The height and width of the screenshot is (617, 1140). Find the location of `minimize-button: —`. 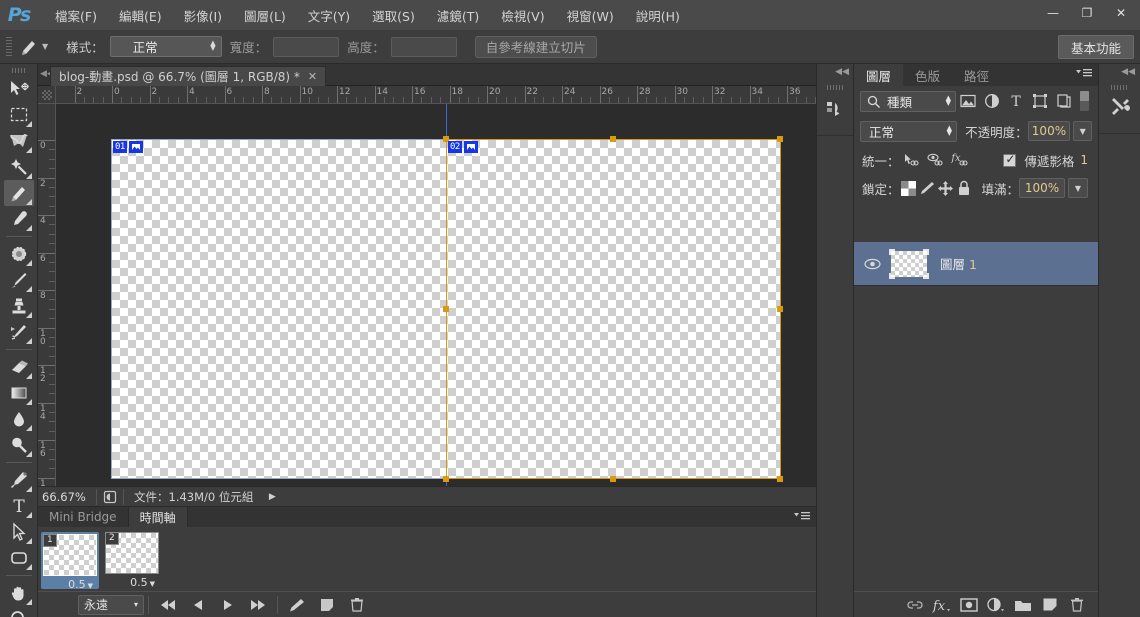

minimize-button: — is located at coordinates (1053, 13).